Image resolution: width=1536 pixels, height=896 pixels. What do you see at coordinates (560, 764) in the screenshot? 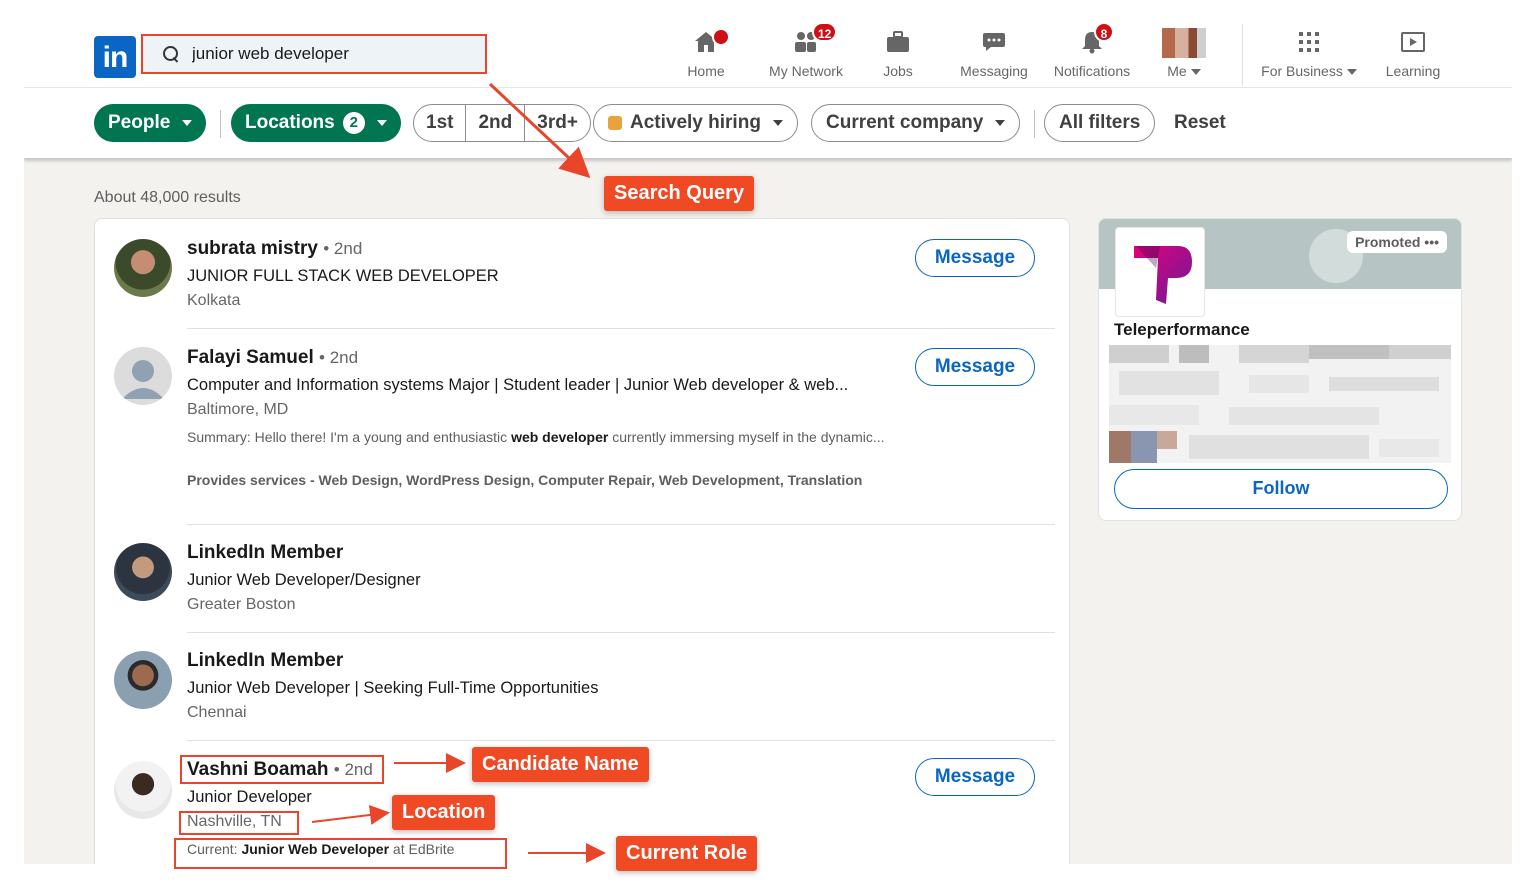
I see `candidate-name-callout: Candidate Name` at bounding box center [560, 764].